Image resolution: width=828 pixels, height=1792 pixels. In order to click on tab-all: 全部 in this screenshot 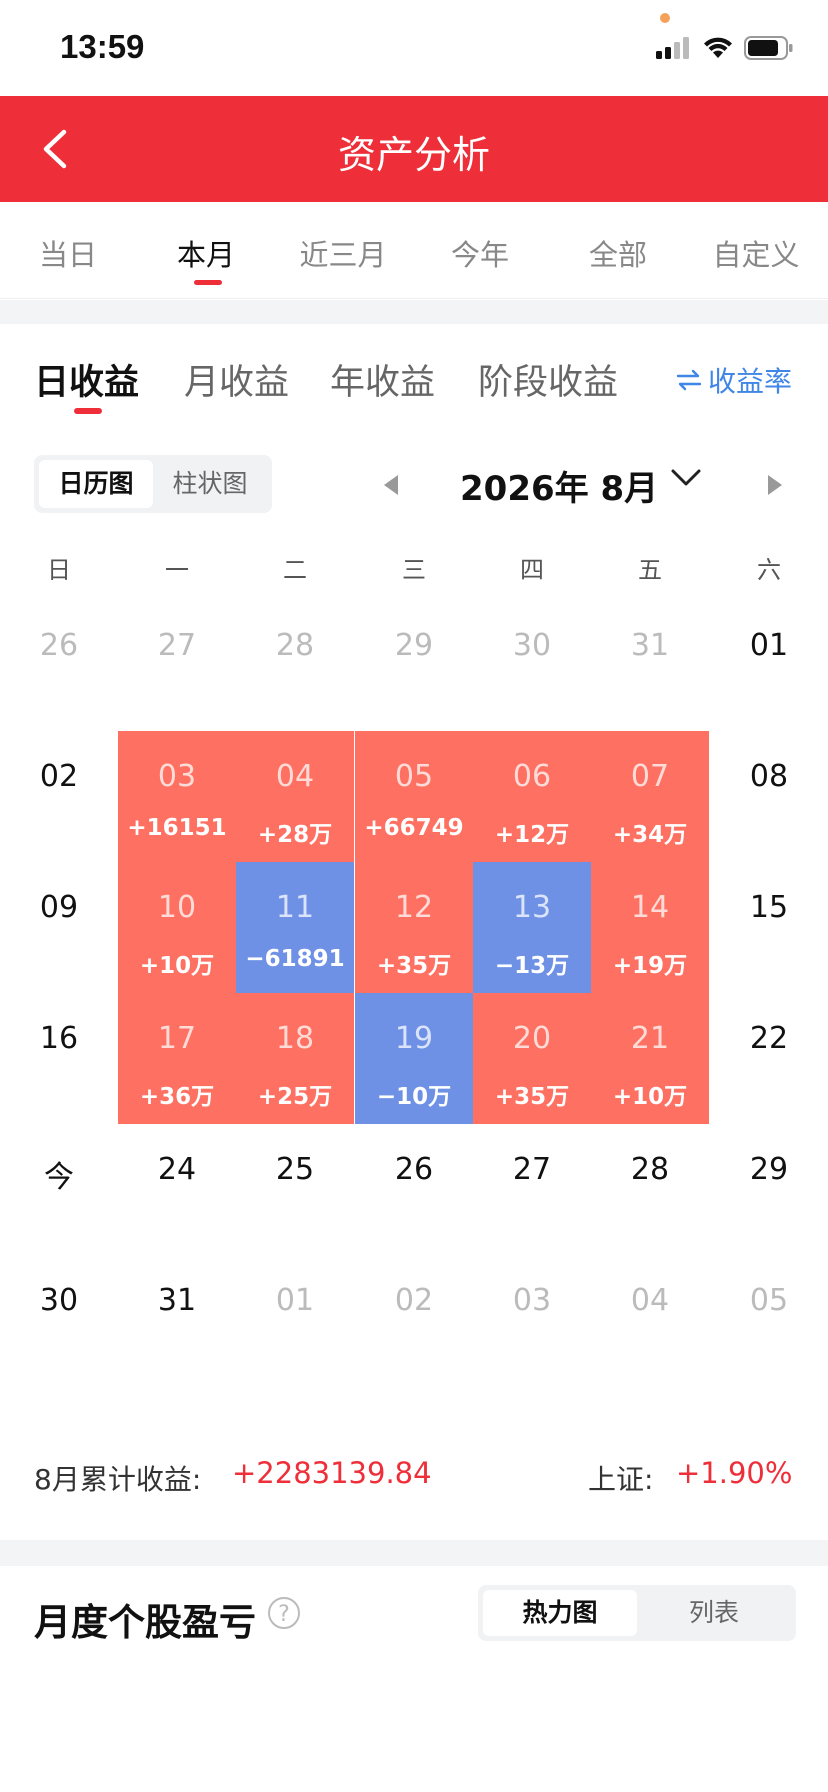, I will do `click(618, 253)`.